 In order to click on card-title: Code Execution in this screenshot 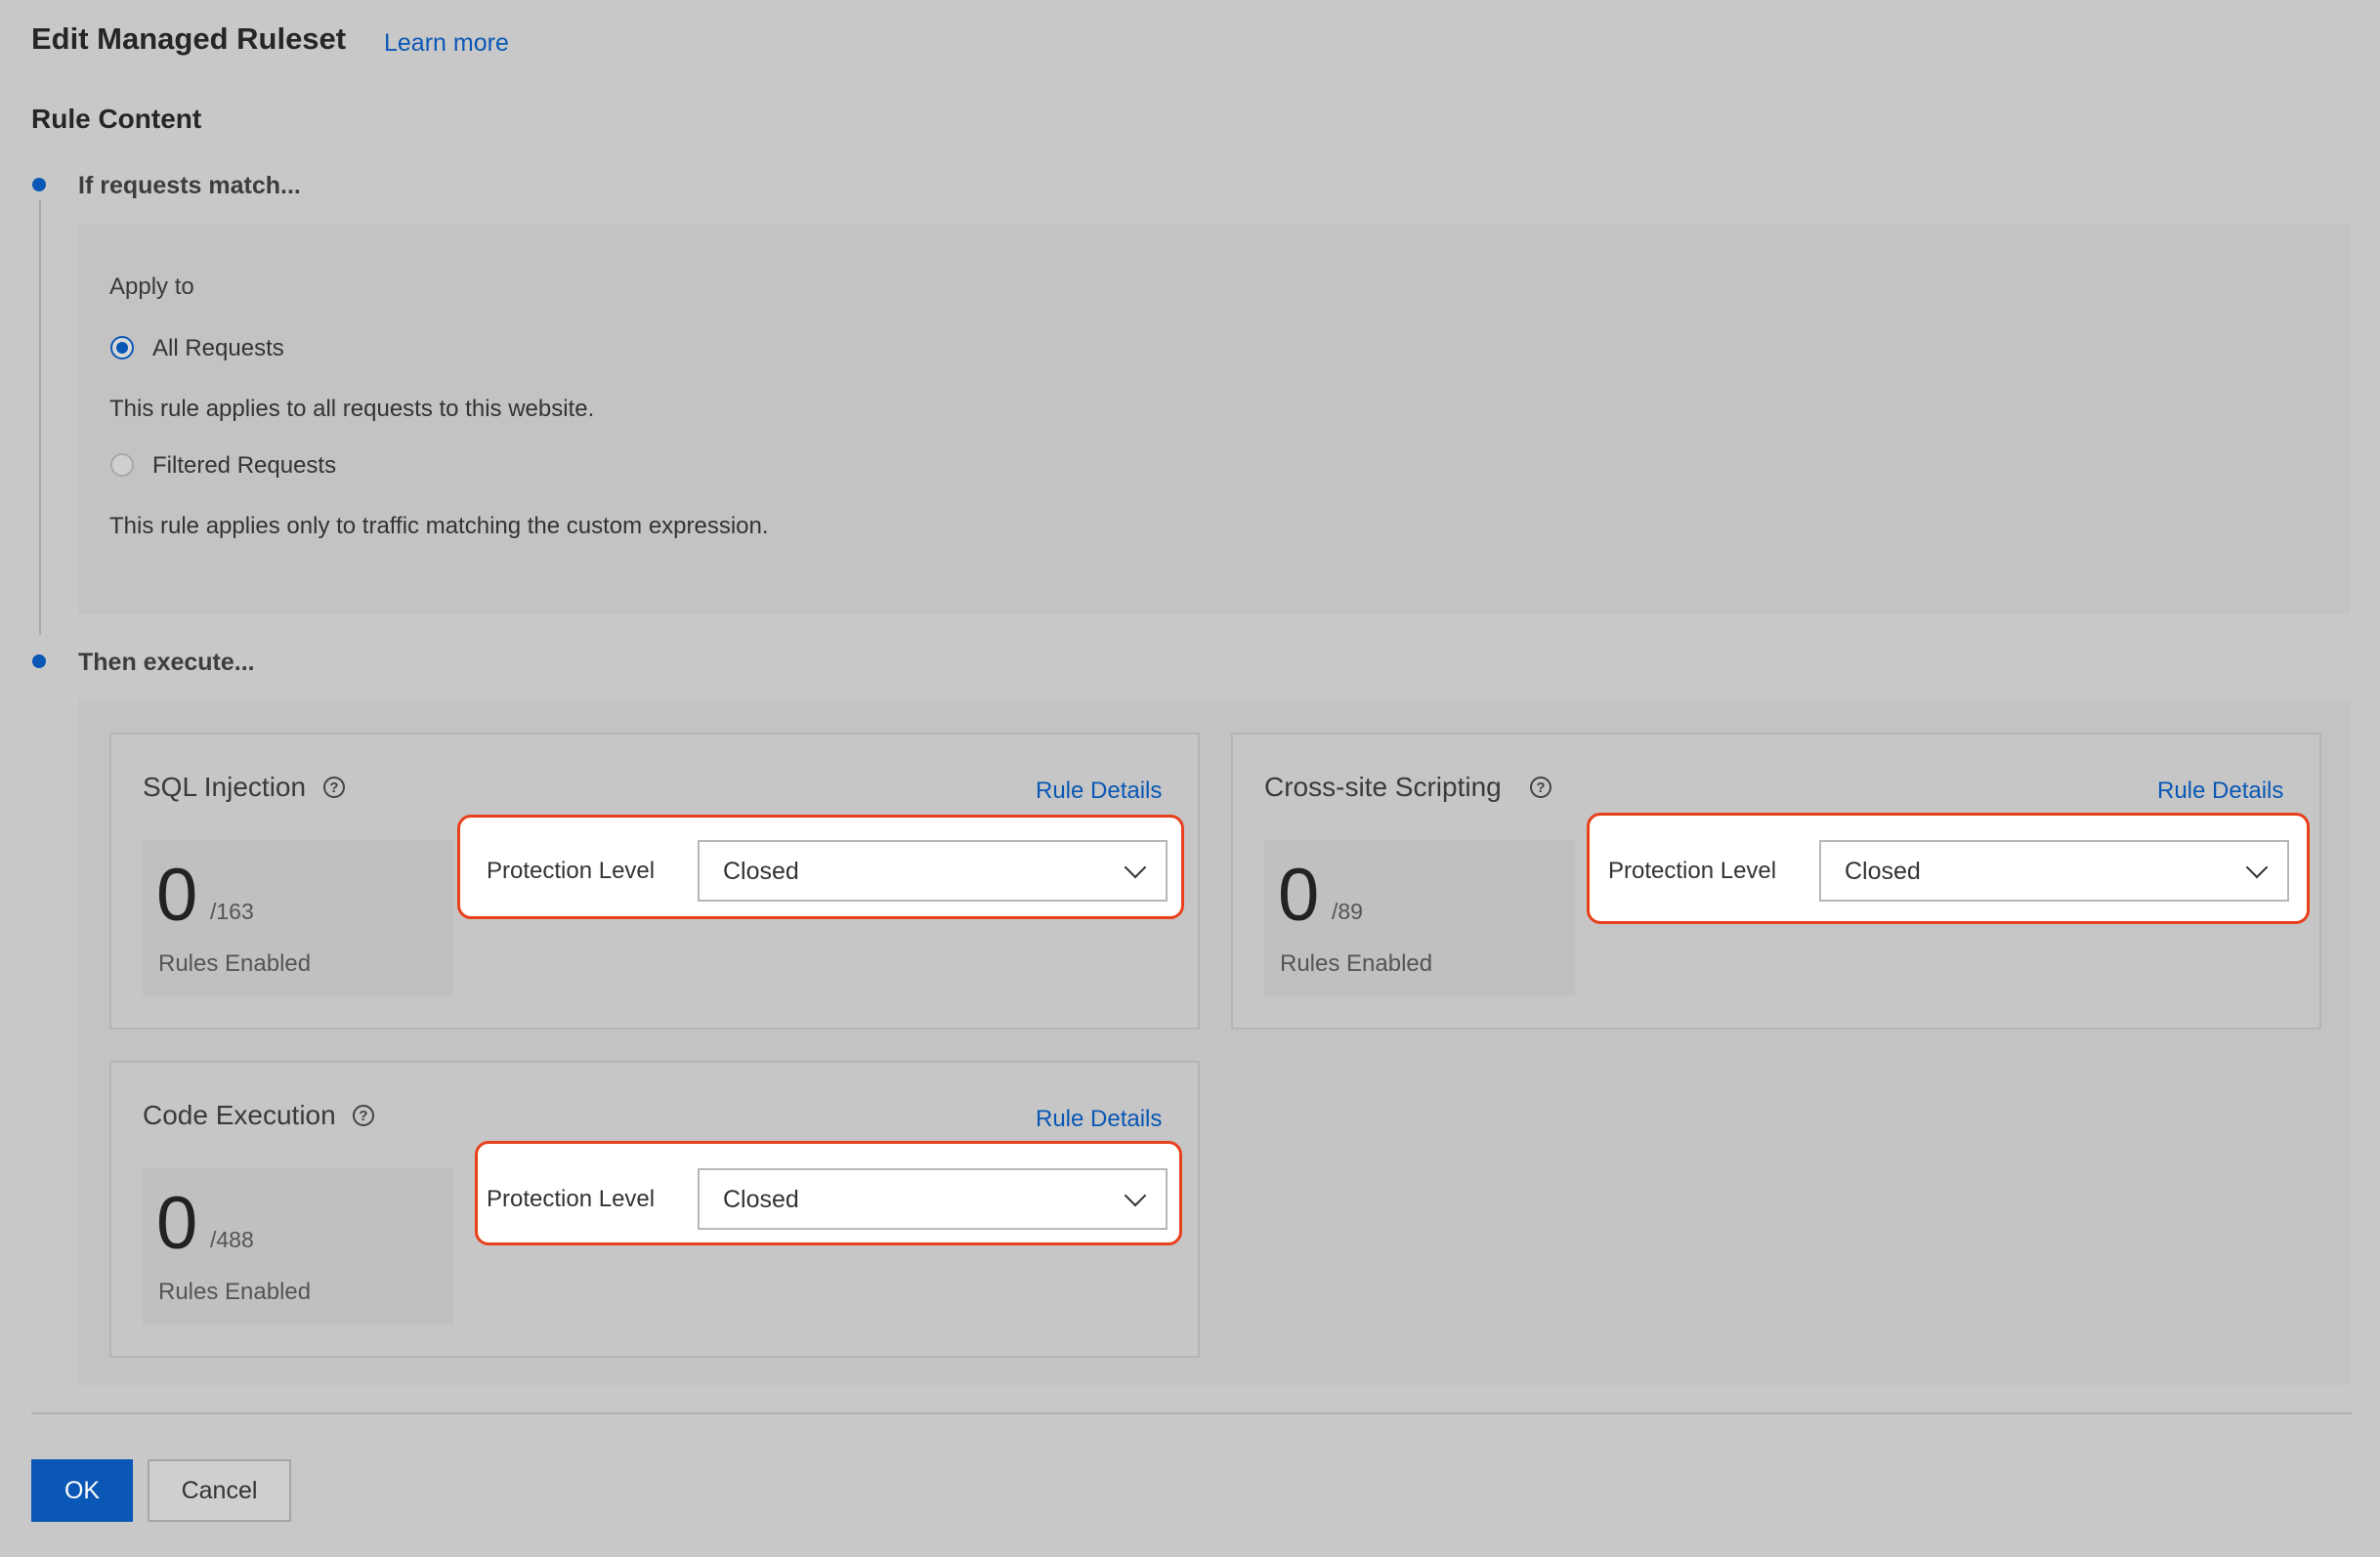, I will do `click(239, 1115)`.